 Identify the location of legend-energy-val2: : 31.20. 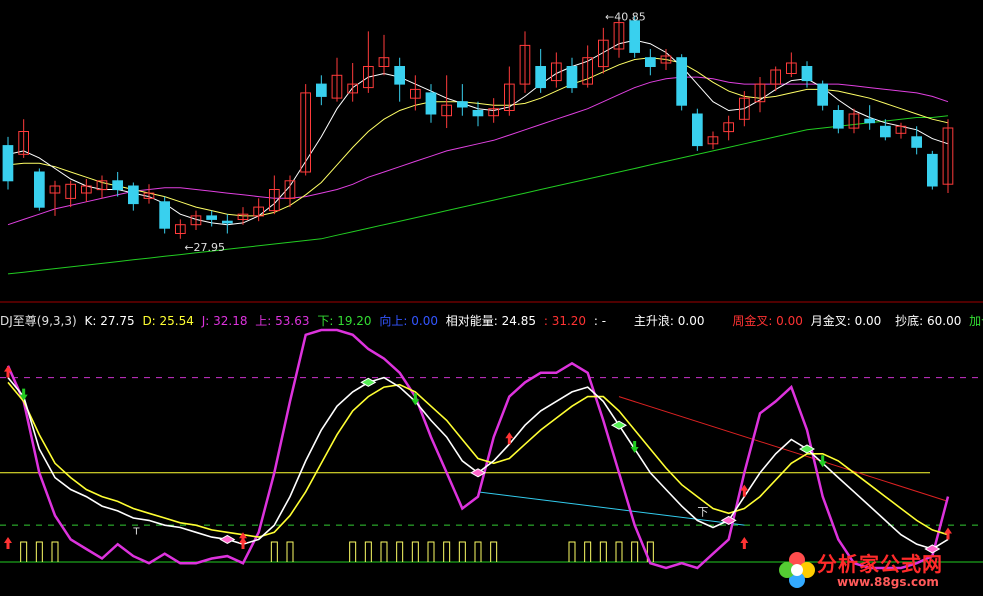
(565, 321).